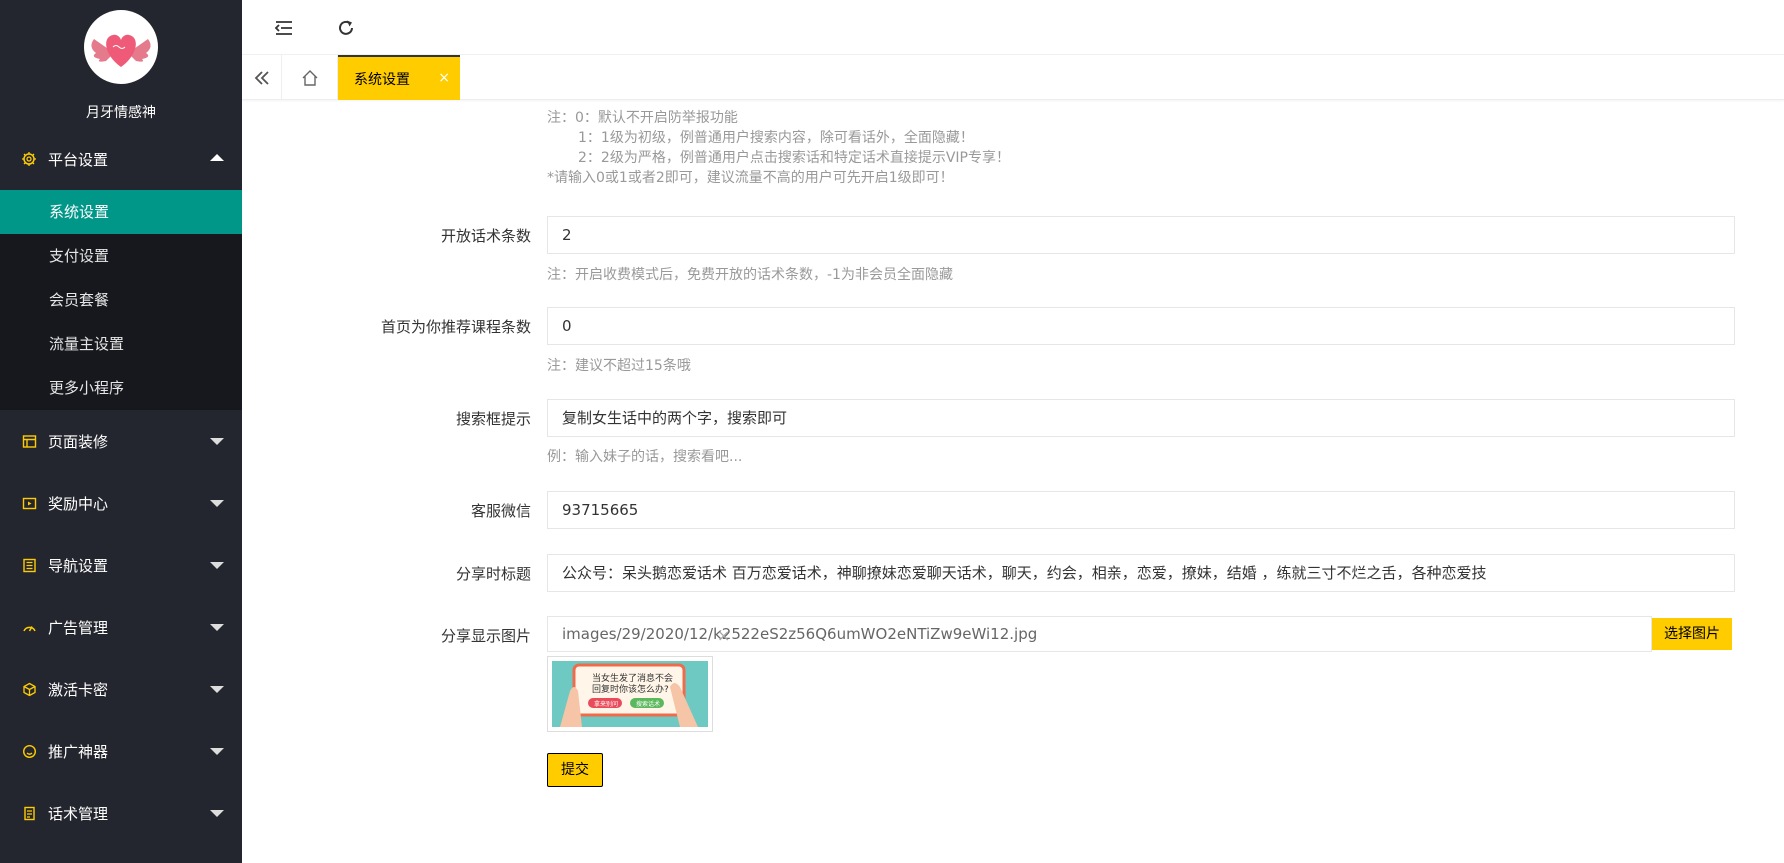  What do you see at coordinates (750, 178) in the screenshot?
I see `note-line: *请输入0或1或者2即可，建议流量不高的用户可先开启1级即可！` at bounding box center [750, 178].